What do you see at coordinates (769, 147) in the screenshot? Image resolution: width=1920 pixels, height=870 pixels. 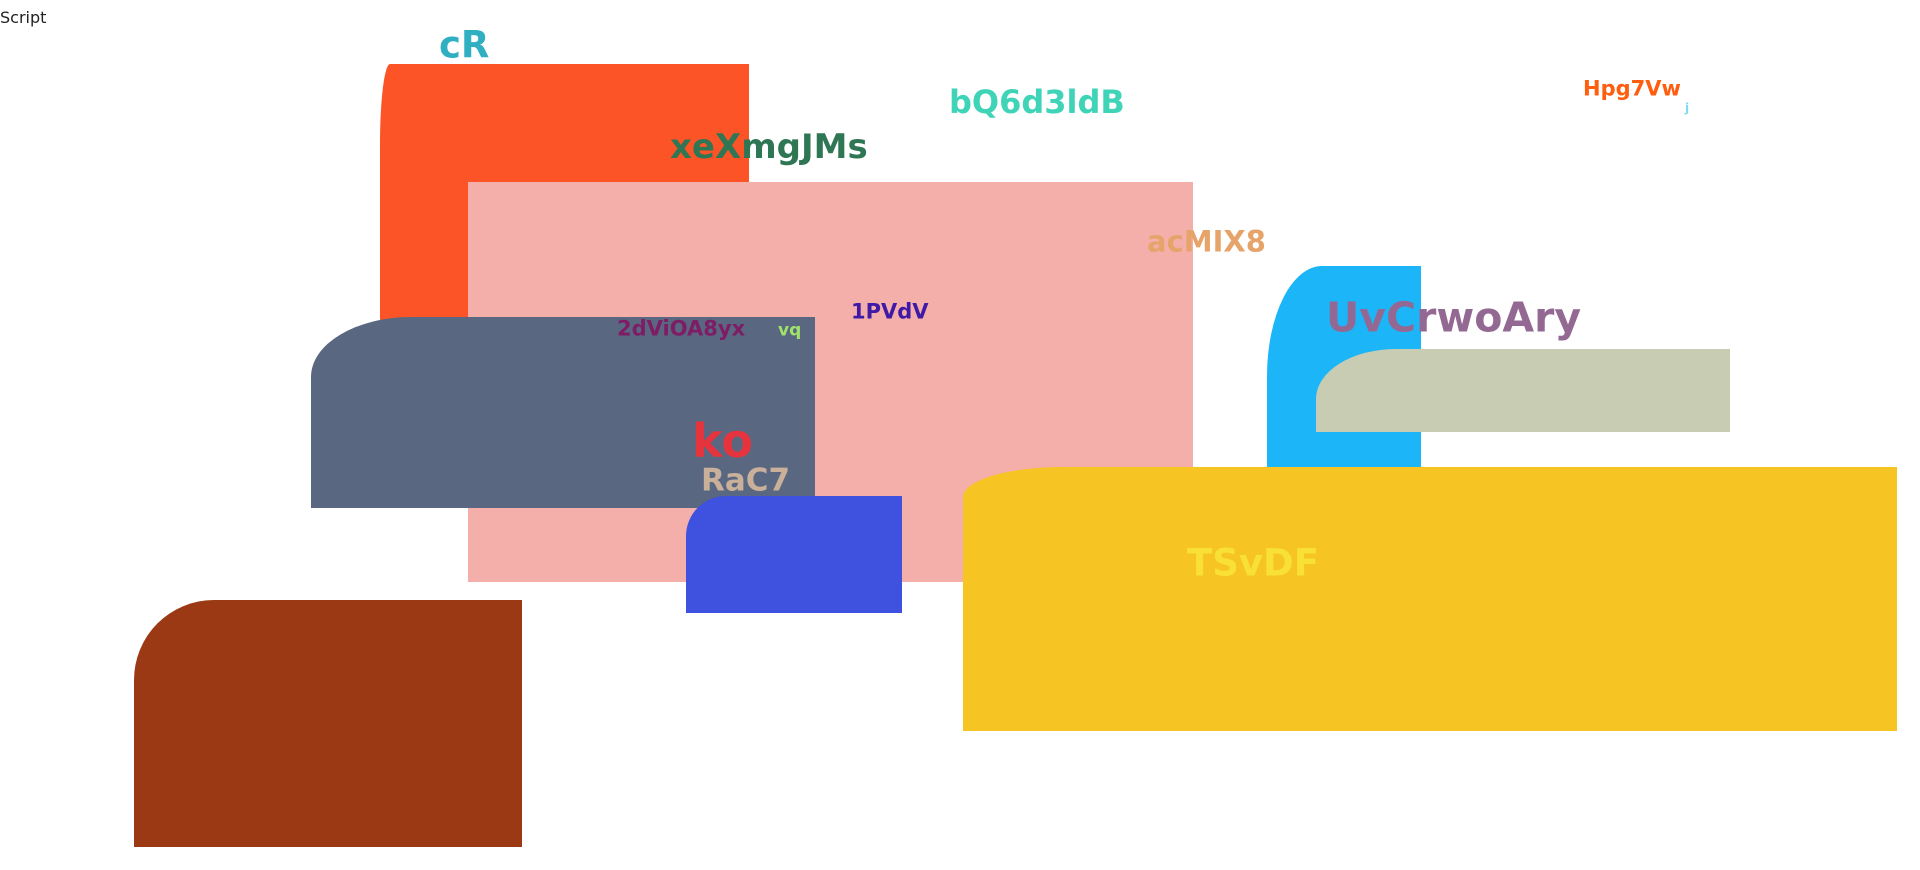 I see `label-xeXmgJMs: xeXmgJMs` at bounding box center [769, 147].